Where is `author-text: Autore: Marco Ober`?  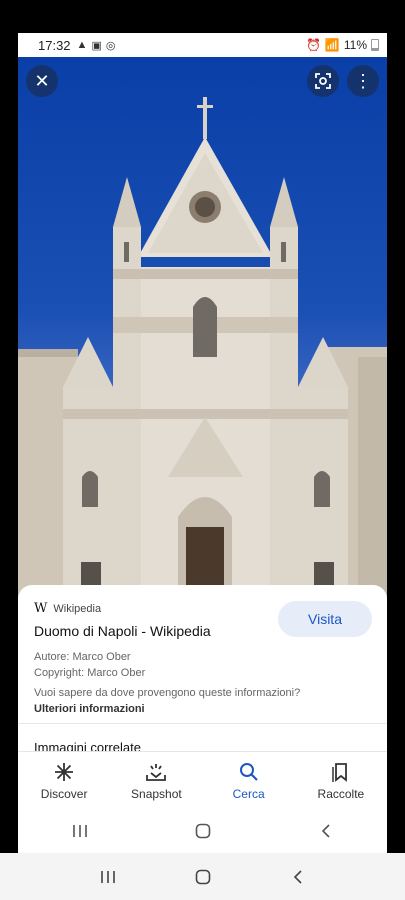
author-text: Autore: Marco Ober is located at coordinates (82, 657).